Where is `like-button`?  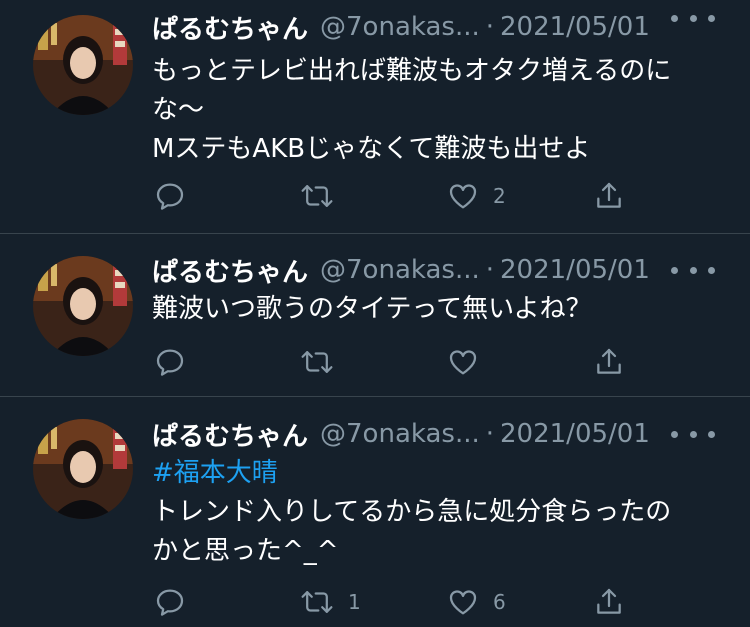 like-button is located at coordinates (470, 362).